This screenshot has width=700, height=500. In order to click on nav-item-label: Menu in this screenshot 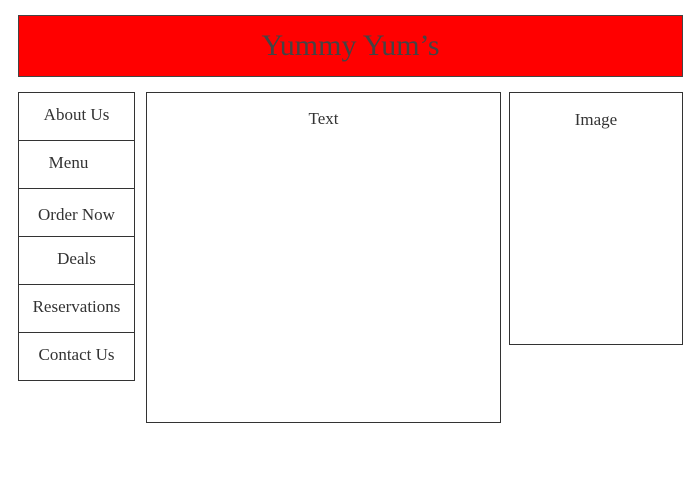, I will do `click(68, 162)`.